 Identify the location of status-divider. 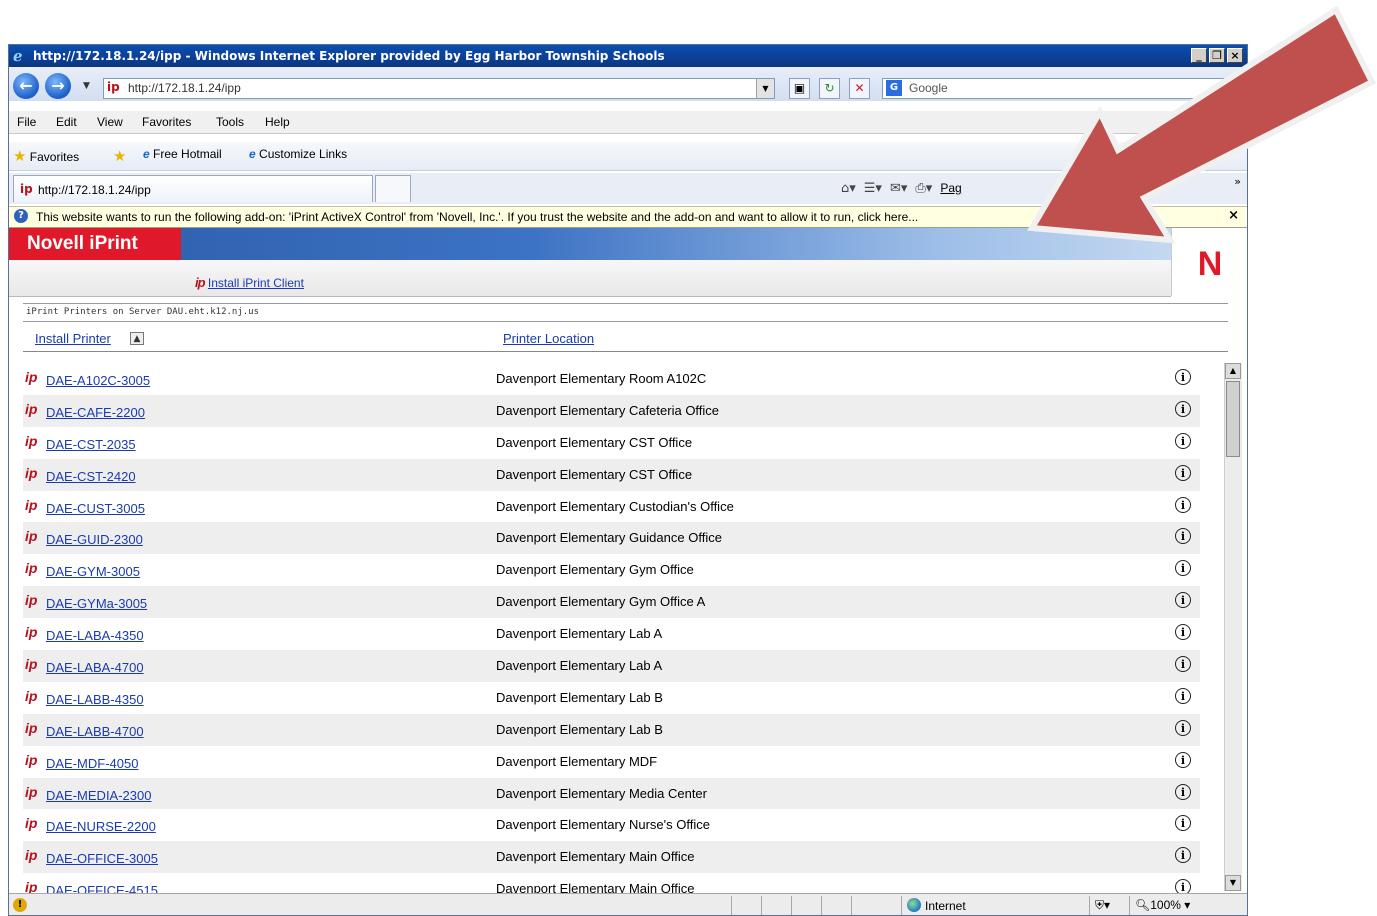
(851, 905).